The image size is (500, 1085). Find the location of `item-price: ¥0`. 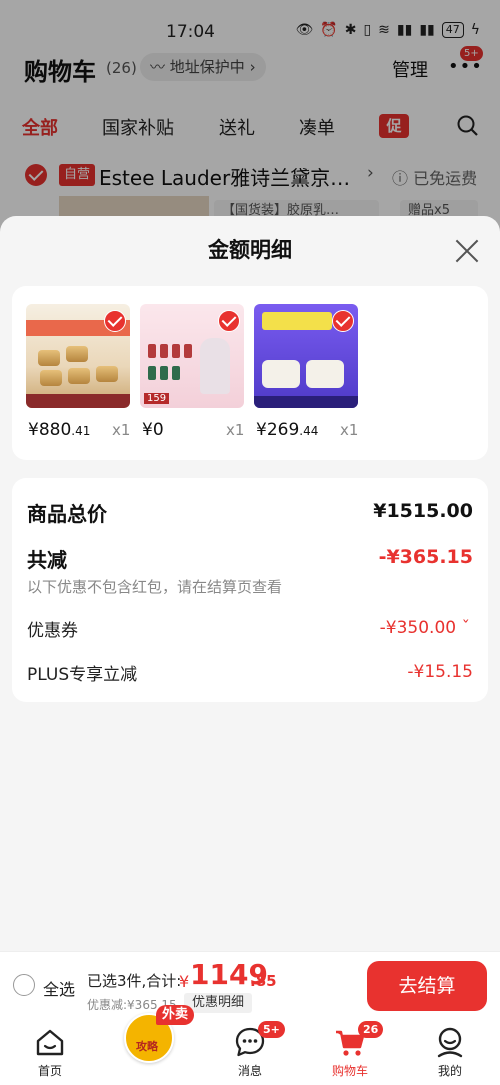

item-price: ¥0 is located at coordinates (153, 430).